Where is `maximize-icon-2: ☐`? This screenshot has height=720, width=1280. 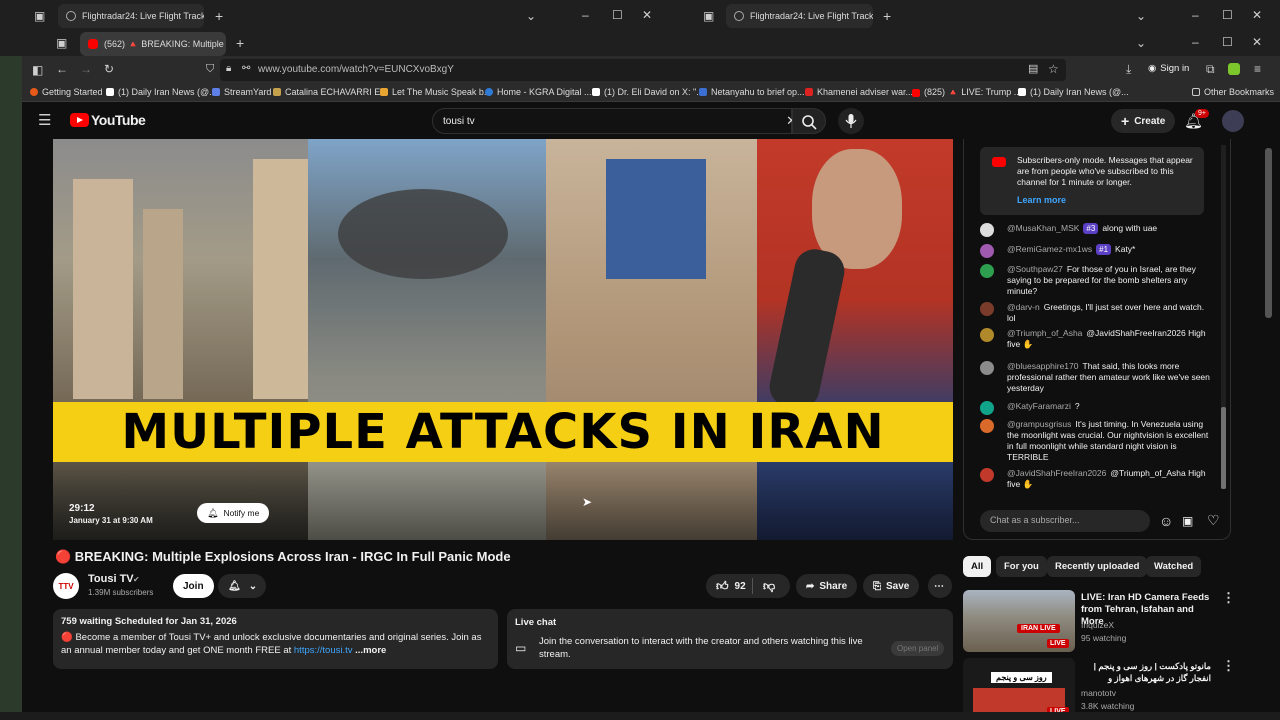
maximize-icon-2: ☐ is located at coordinates (1227, 15).